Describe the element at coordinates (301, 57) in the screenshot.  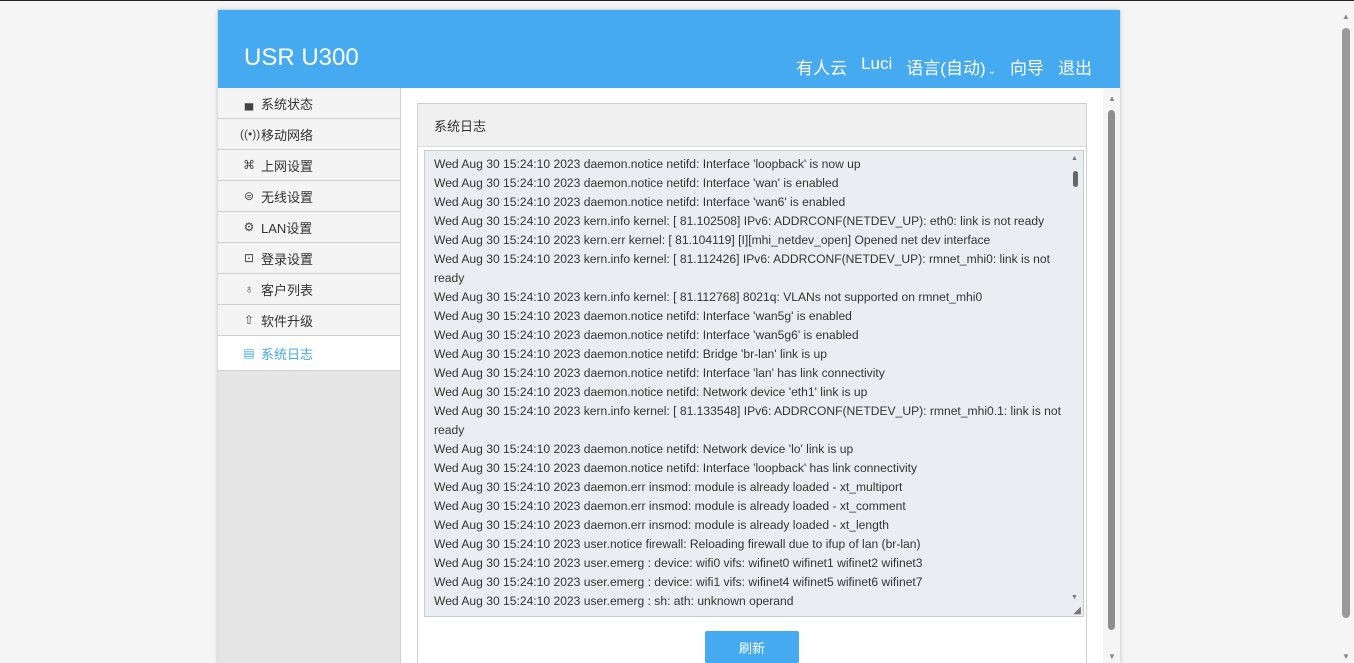
I see `brand-title: USR U300` at that location.